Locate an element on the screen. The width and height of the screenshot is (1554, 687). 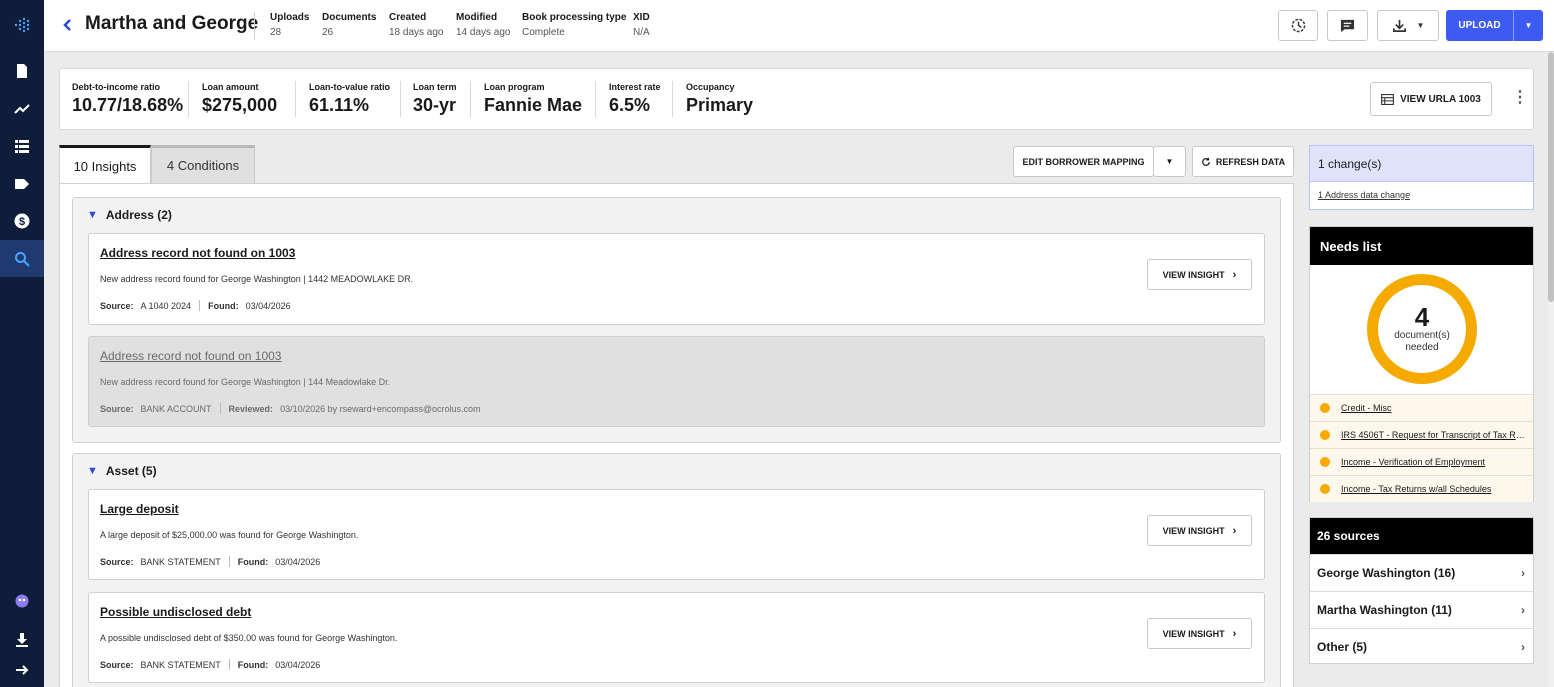
meta-value: 14 days ago is located at coordinates (483, 32).